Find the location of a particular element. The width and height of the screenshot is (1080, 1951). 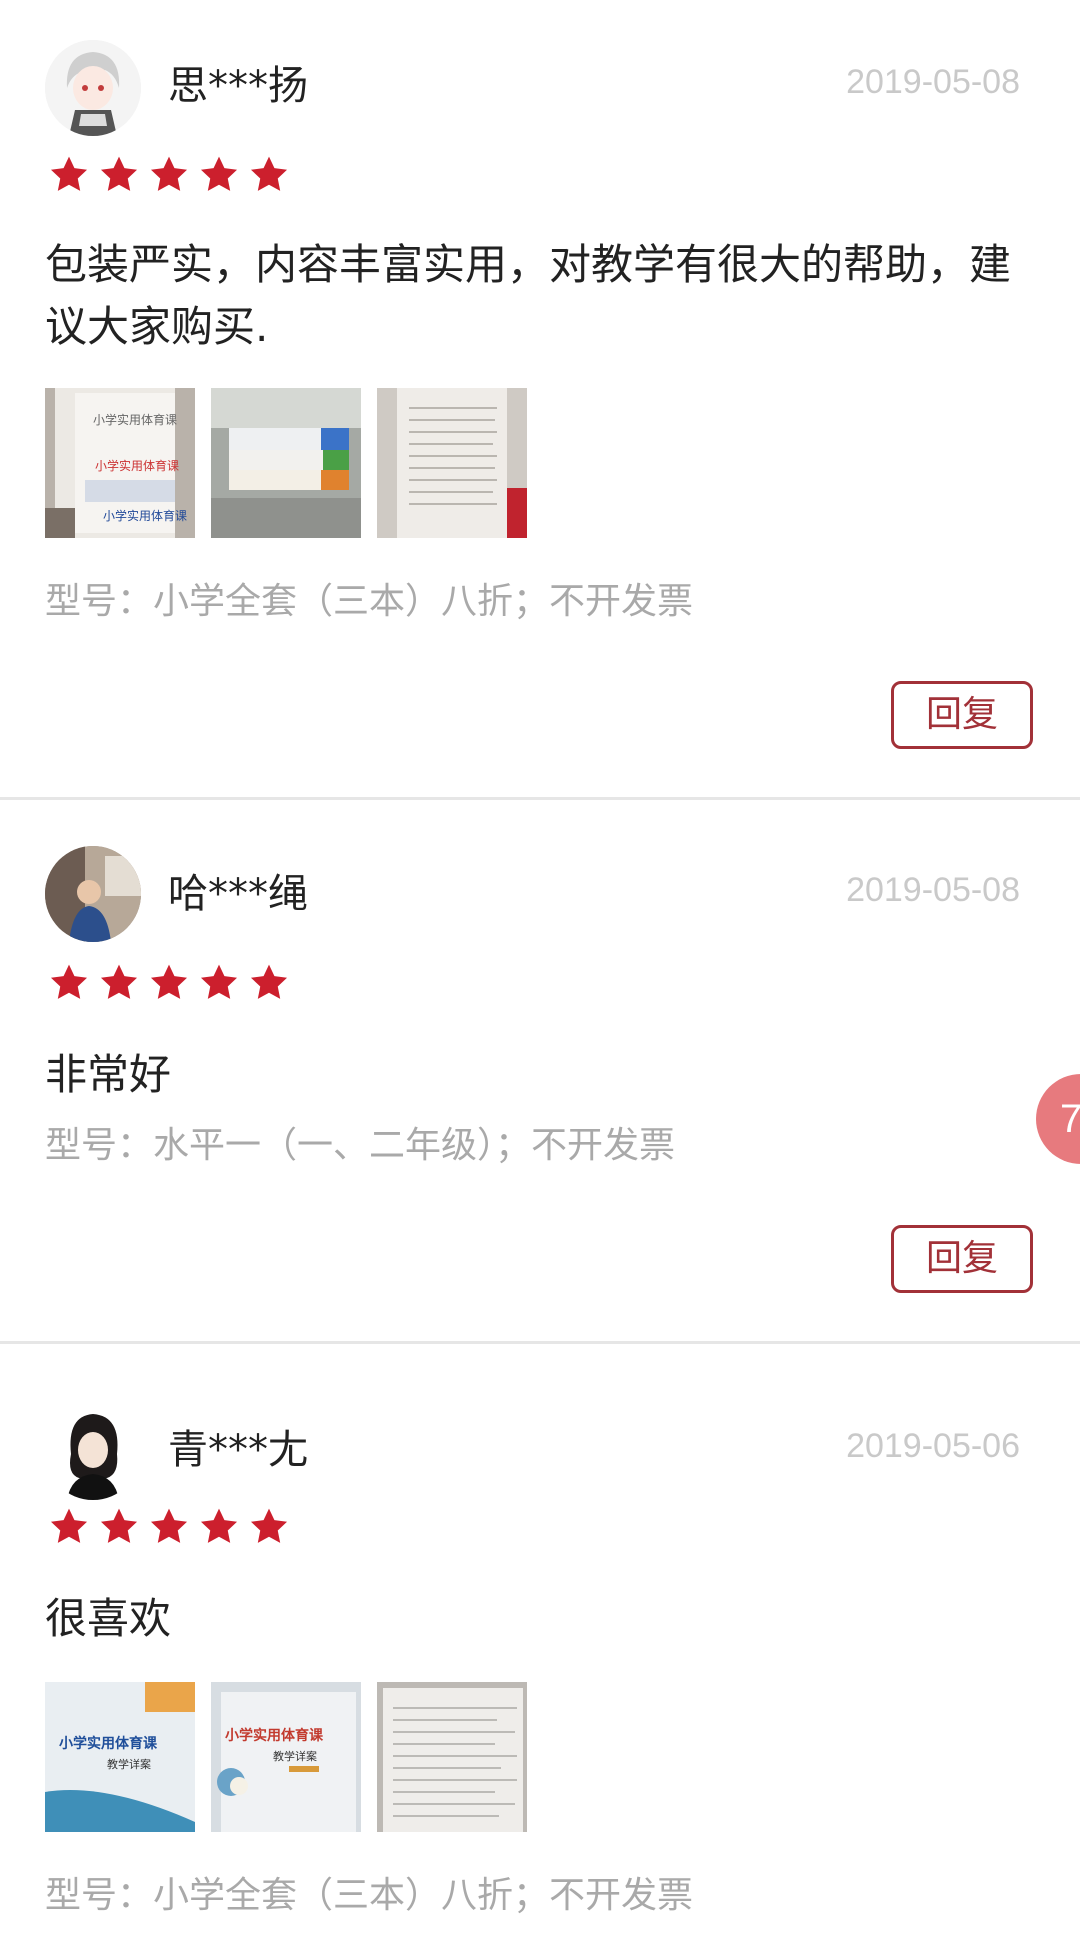

review-images: 小学实用体育课 教学详案 小学实用体育课 教学详案 is located at coordinates (286, 1757).